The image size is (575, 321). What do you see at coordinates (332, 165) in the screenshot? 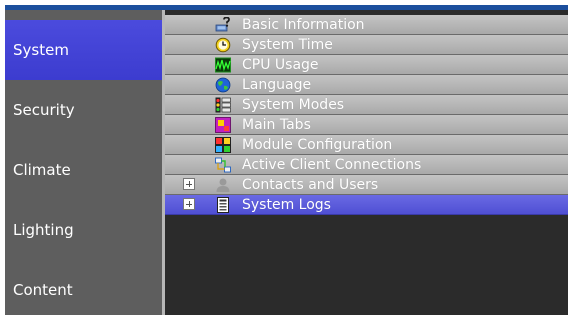
I see `list-item-label: Active Client Connections` at bounding box center [332, 165].